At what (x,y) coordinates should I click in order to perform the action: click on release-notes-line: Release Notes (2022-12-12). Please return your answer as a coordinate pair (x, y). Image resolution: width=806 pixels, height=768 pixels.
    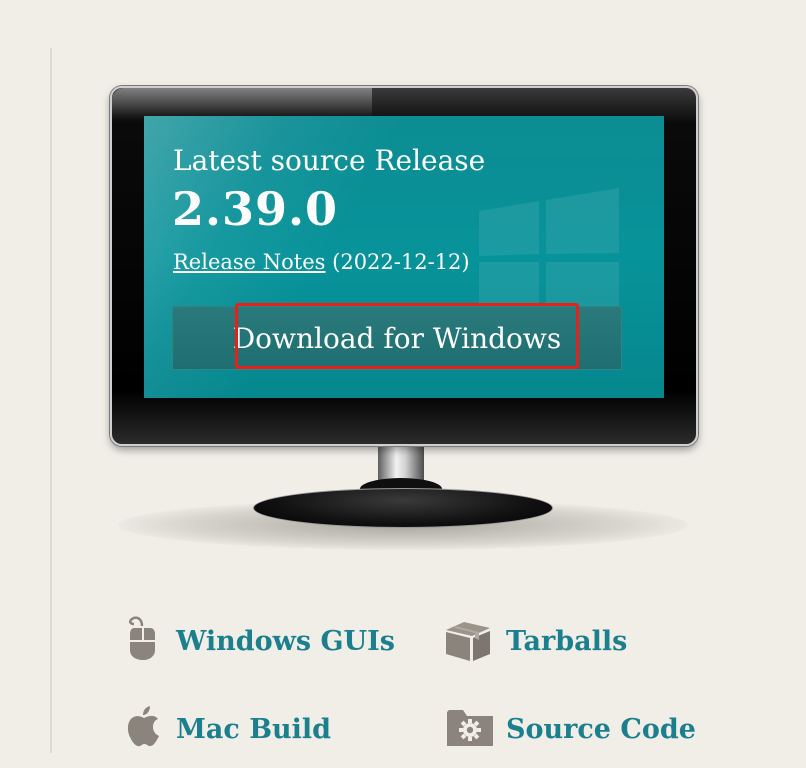
    Looking at the image, I should click on (321, 262).